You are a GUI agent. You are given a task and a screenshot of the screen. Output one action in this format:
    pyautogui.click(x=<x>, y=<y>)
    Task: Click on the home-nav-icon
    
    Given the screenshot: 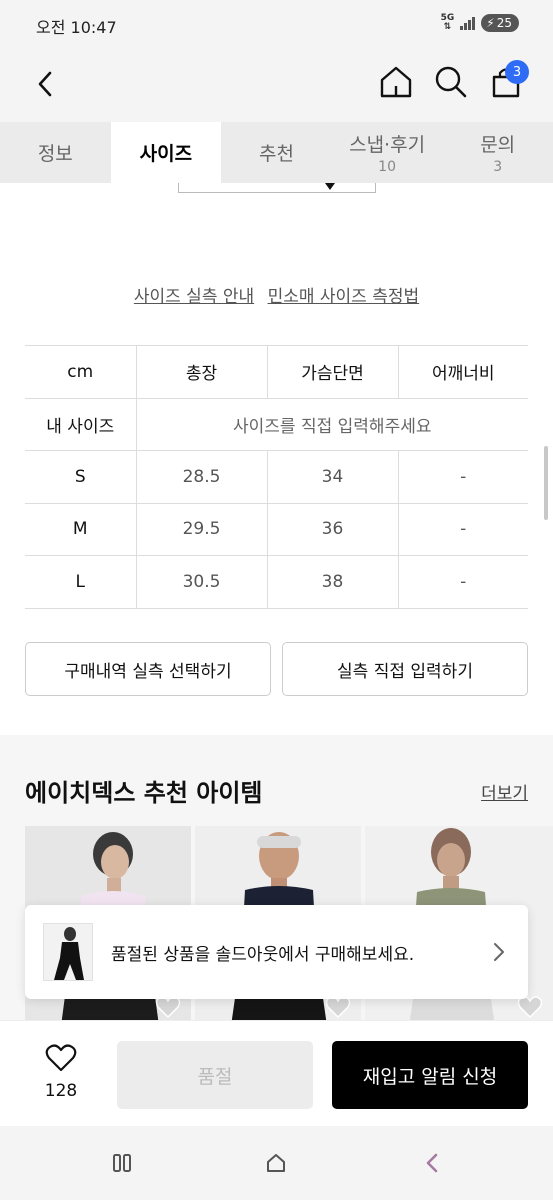 What is the action you would take?
    pyautogui.click(x=276, y=1163)
    